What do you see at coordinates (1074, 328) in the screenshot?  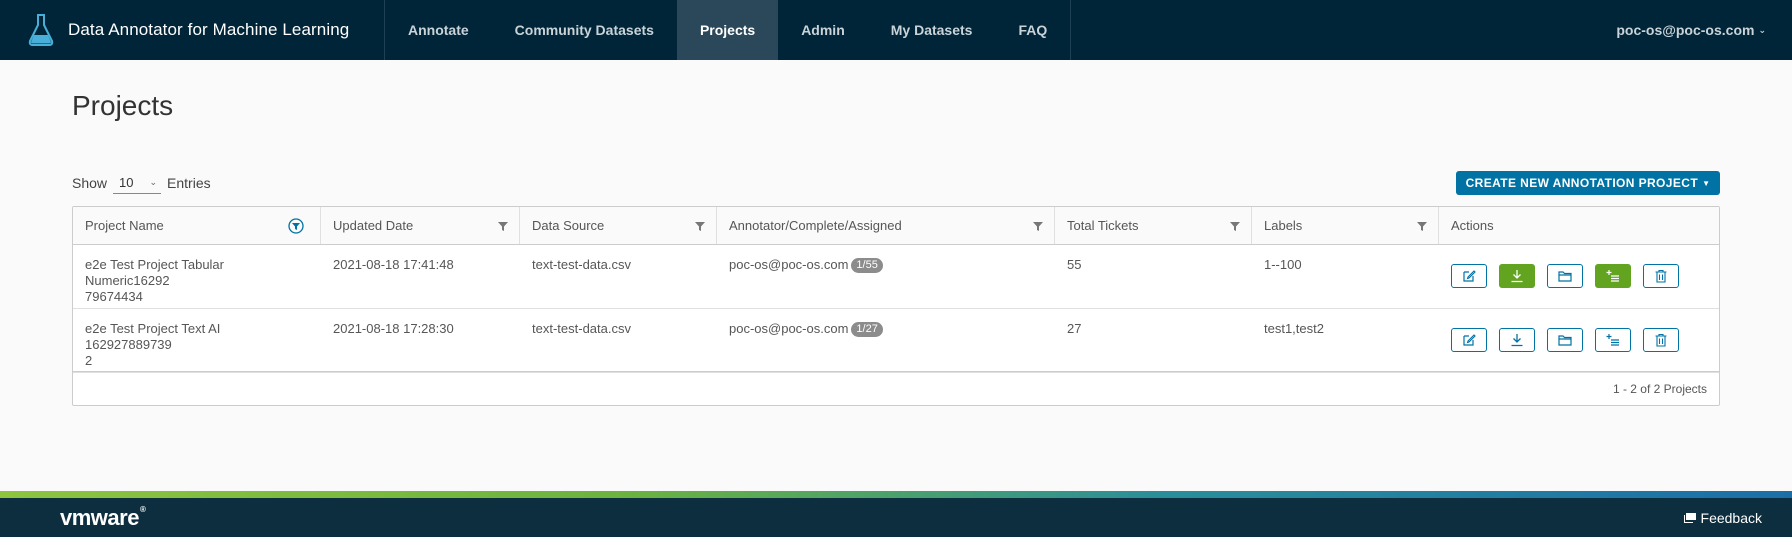 I see `cell-total-tickets: 27` at bounding box center [1074, 328].